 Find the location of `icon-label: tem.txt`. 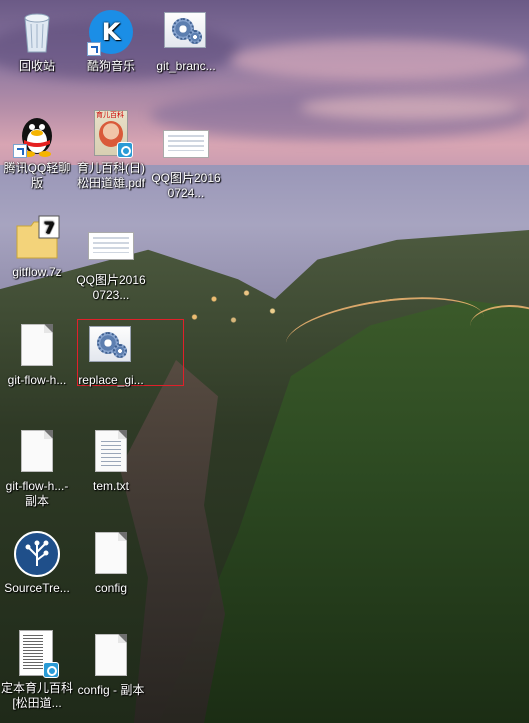

icon-label: tem.txt is located at coordinates (110, 486).